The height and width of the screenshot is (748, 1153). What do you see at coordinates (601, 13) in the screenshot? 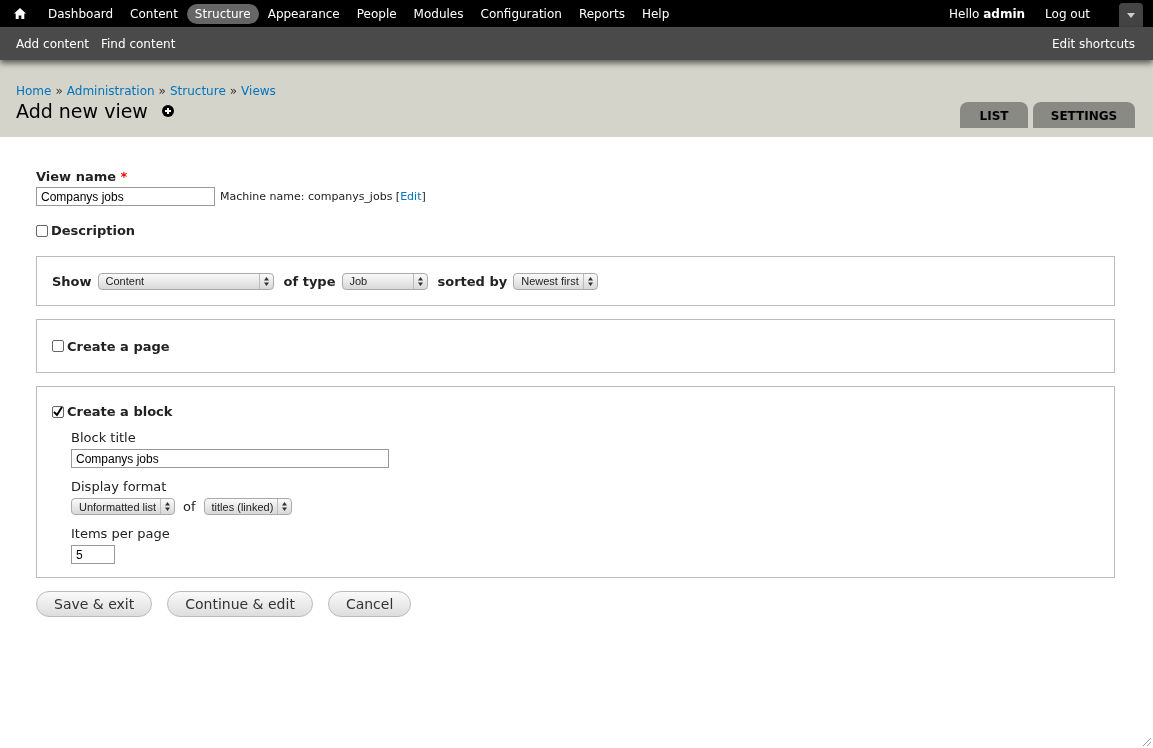
I see `toolbar-menu-item: Reports` at bounding box center [601, 13].